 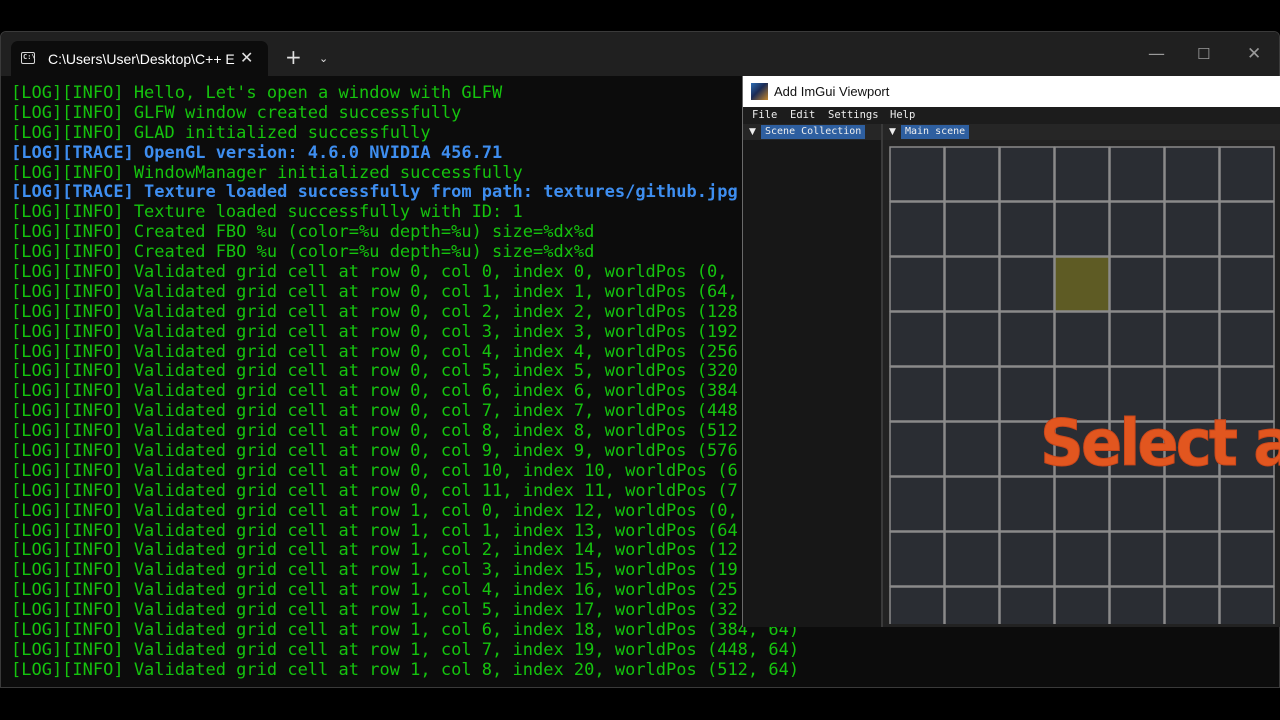 What do you see at coordinates (1203, 54) in the screenshot?
I see `maximize-icon: ☐` at bounding box center [1203, 54].